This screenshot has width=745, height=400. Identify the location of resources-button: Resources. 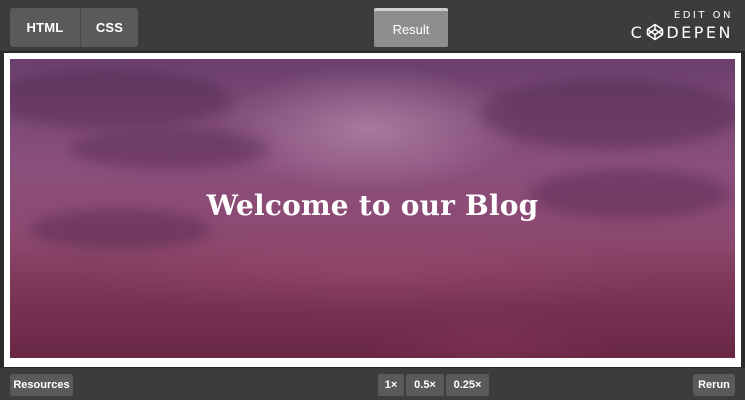
(41, 385).